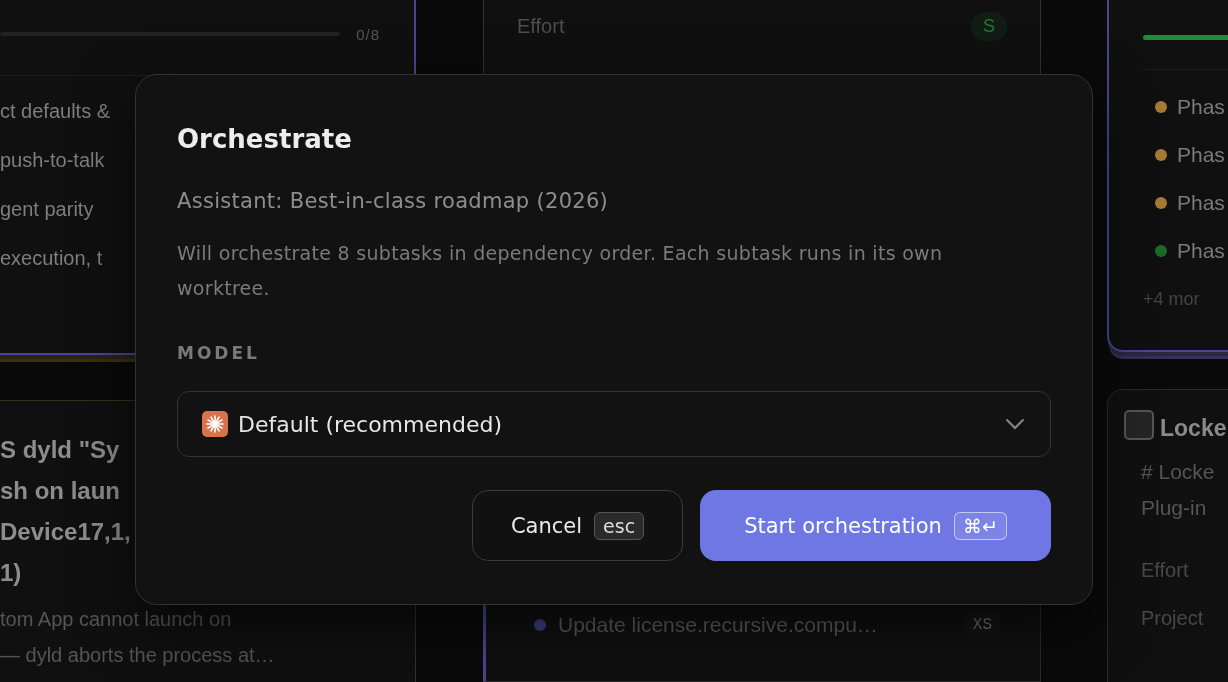  I want to click on shortcut-key: esc, so click(619, 525).